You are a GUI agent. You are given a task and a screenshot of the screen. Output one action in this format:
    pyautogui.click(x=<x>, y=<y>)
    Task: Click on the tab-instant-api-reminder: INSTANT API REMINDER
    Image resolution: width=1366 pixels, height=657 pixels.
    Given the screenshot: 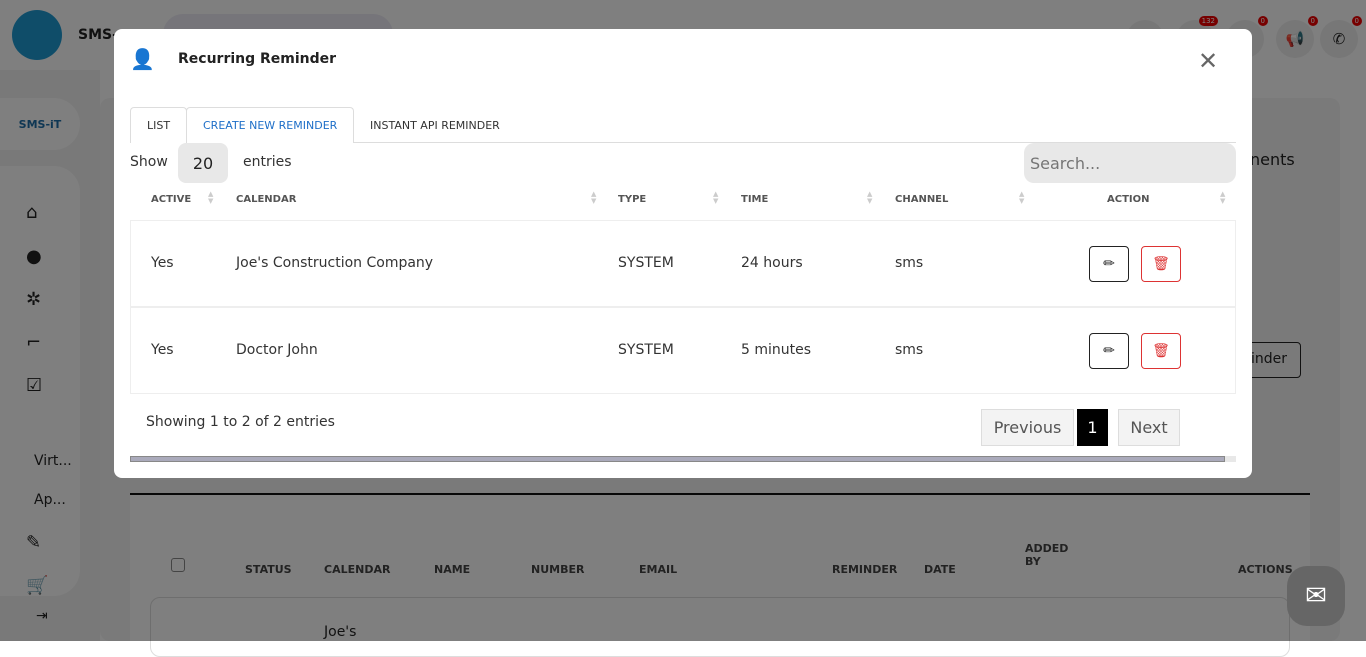 What is the action you would take?
    pyautogui.click(x=435, y=125)
    